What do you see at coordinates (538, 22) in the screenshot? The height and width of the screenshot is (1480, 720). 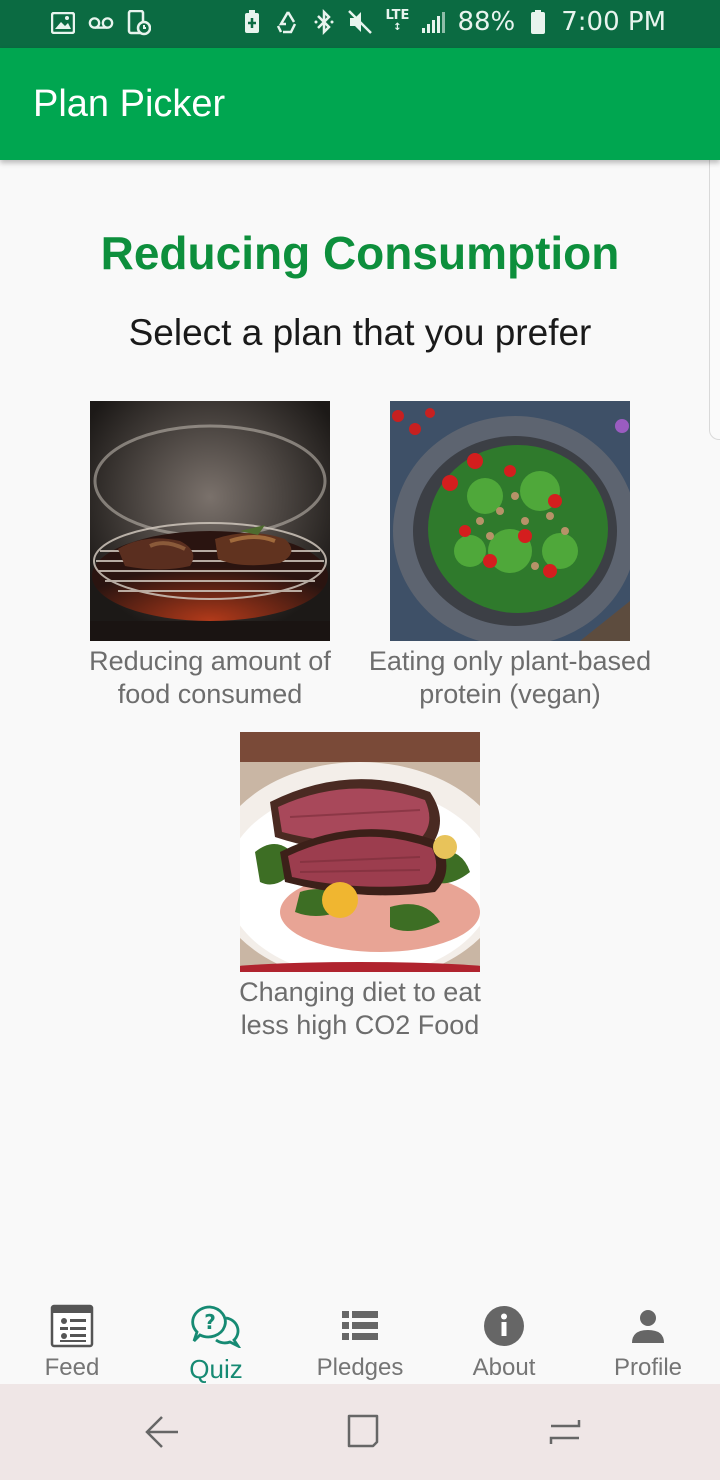 I see `battery-icon` at bounding box center [538, 22].